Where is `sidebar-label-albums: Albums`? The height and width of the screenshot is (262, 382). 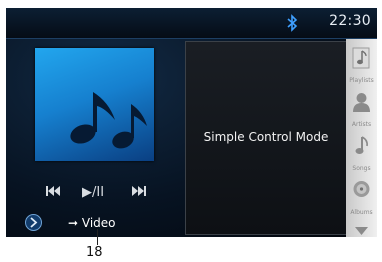 sidebar-label-albums: Albums is located at coordinates (361, 212).